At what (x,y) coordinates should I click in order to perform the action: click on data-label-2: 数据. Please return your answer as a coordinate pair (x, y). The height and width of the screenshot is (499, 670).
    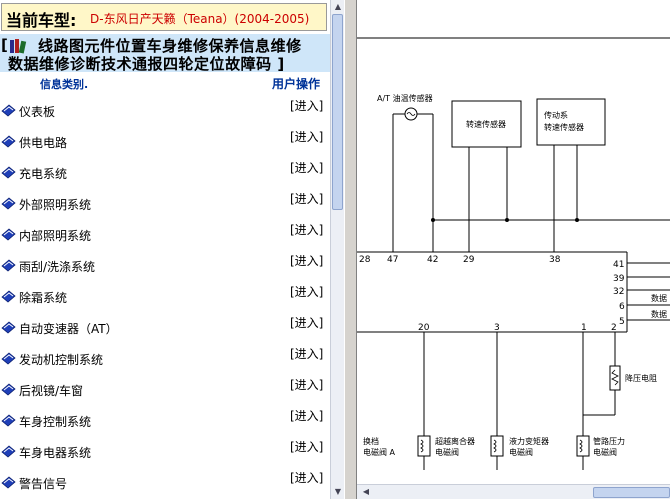
    Looking at the image, I should click on (659, 314).